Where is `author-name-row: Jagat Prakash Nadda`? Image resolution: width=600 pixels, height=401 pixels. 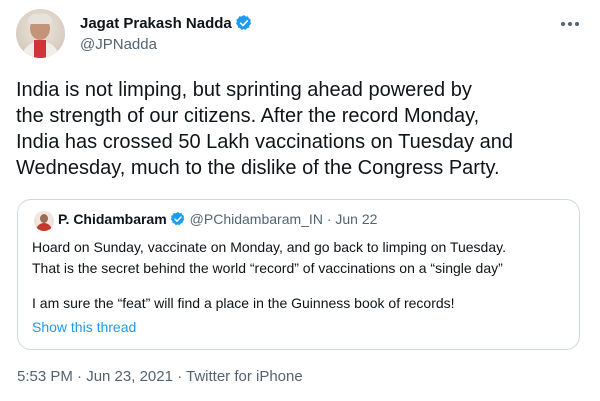
author-name-row: Jagat Prakash Nadda is located at coordinates (166, 23).